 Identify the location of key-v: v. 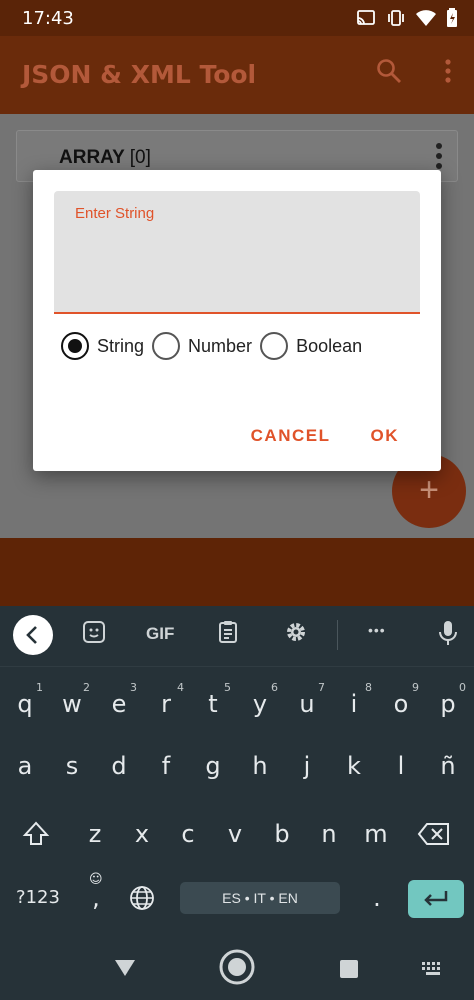
(235, 834).